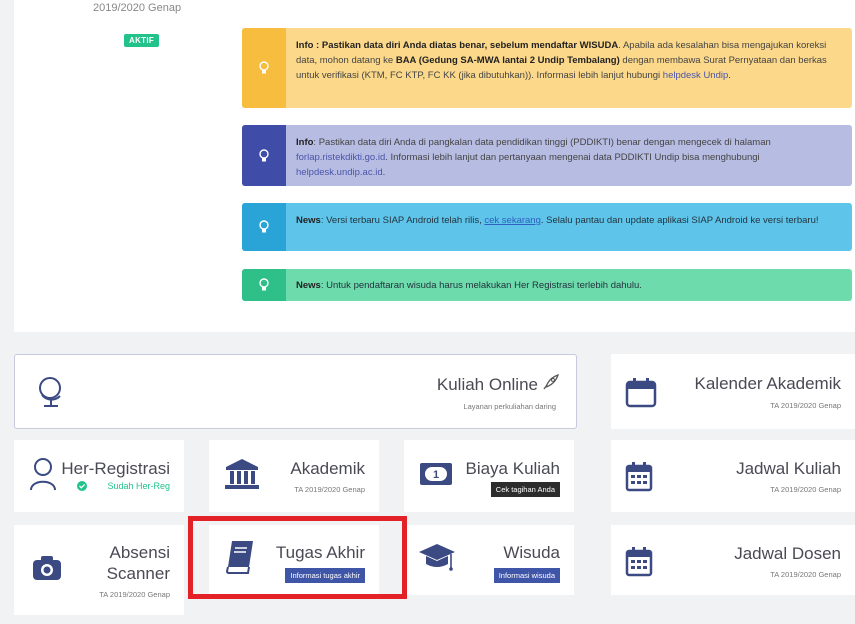 Image resolution: width=855 pixels, height=624 pixels. Describe the element at coordinates (489, 560) in the screenshot. I see `wisuda-card: Wisuda Informasi wisuda` at that location.